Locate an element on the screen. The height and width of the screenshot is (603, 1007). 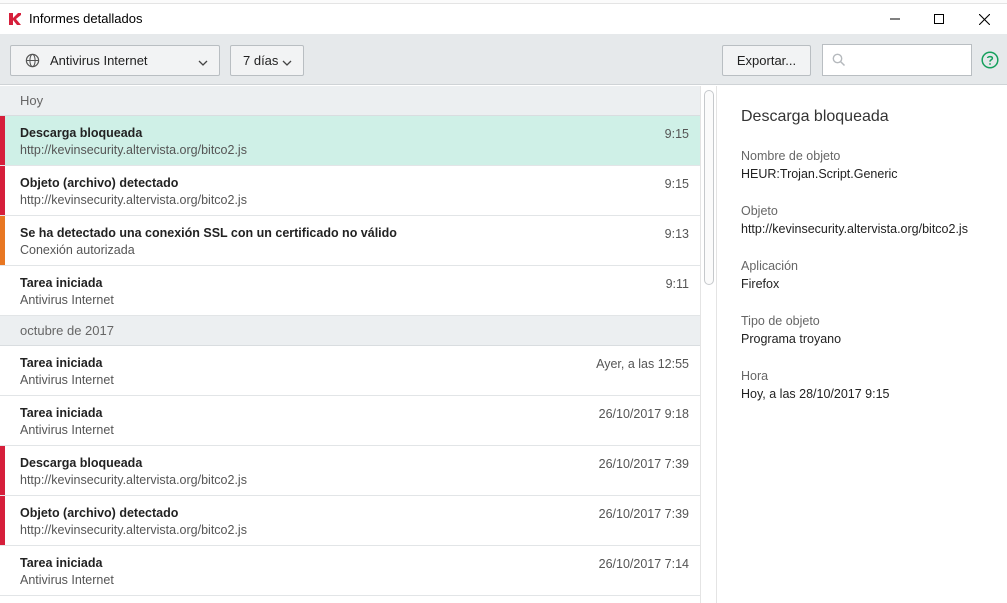
group-header: Hoy is located at coordinates (350, 101).